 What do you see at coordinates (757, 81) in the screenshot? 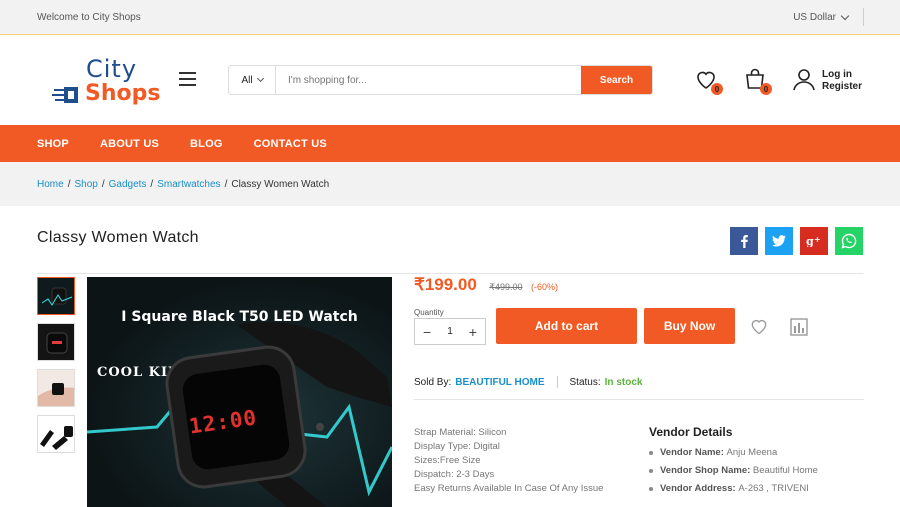
I see `cart-button: 0` at bounding box center [757, 81].